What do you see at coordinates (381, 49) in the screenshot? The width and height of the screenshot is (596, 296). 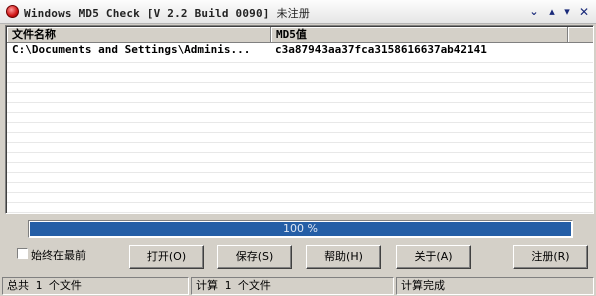 I see `md5-value-cell: c3a87943aa37fca3158616637ab42141` at bounding box center [381, 49].